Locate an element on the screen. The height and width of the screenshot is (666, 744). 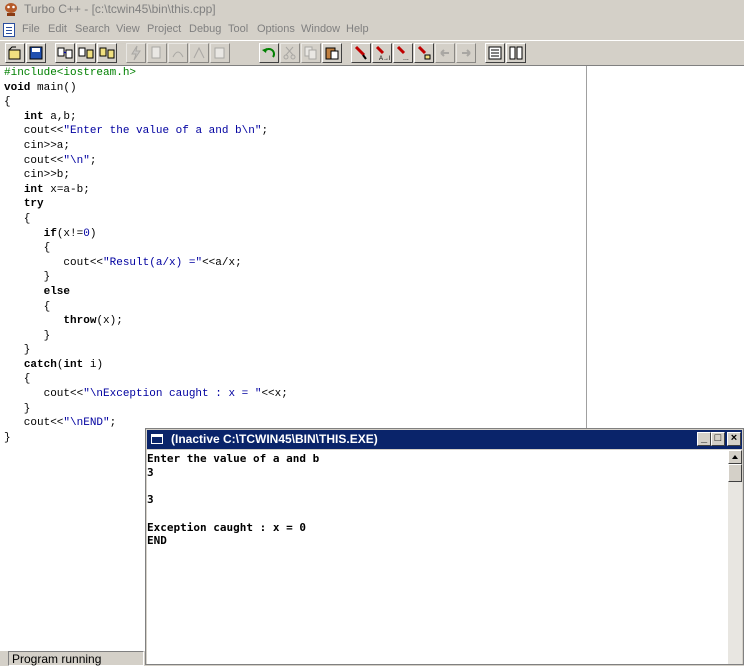
trace-icon is located at coordinates (199, 53).